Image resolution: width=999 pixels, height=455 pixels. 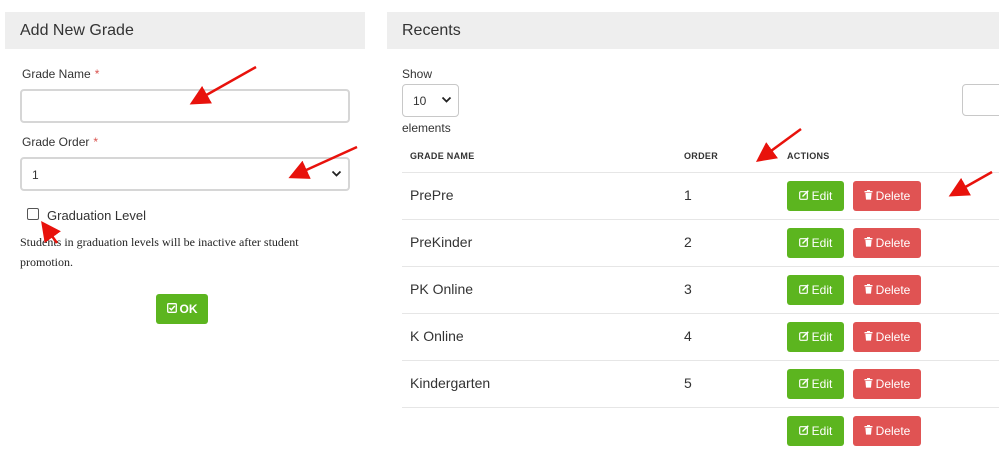 I want to click on table-row: PreKinder 2 Edit Delete, so click(x=700, y=243).